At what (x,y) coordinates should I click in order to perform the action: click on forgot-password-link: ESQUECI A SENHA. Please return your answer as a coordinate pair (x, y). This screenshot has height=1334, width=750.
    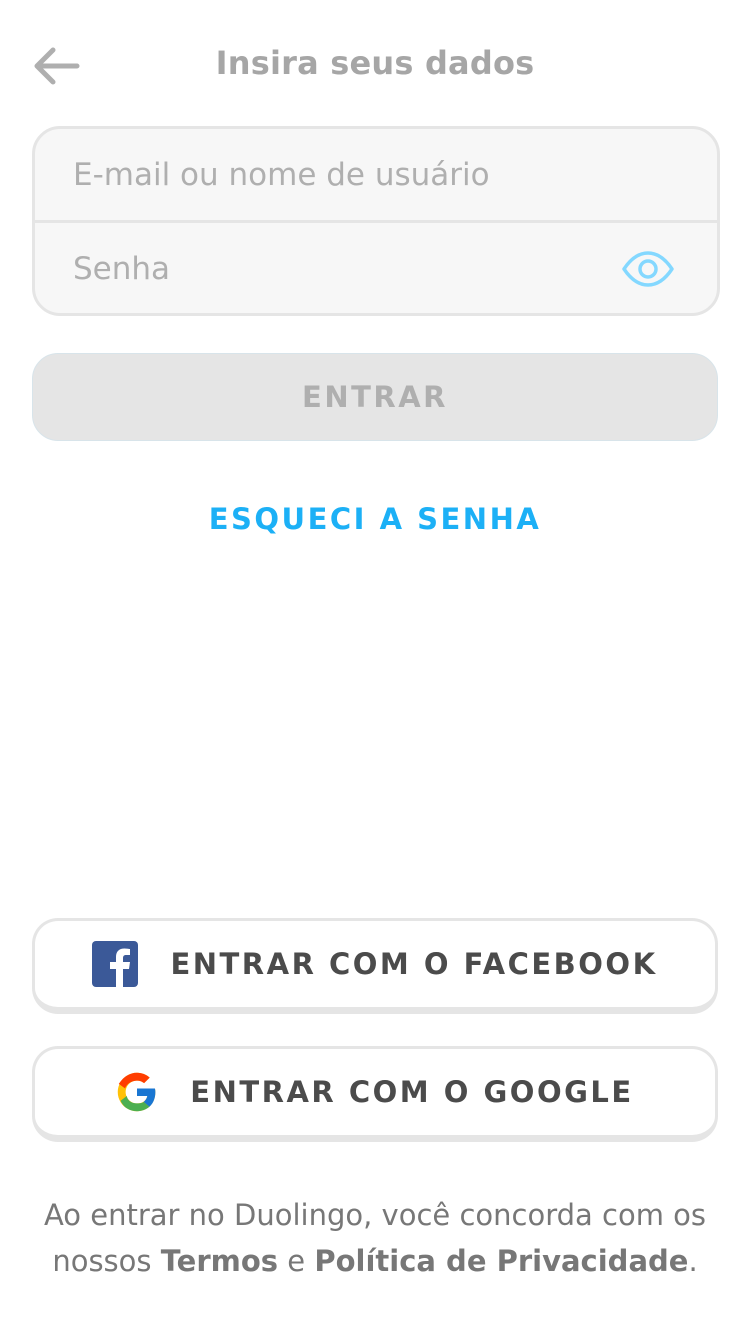
    Looking at the image, I should click on (375, 519).